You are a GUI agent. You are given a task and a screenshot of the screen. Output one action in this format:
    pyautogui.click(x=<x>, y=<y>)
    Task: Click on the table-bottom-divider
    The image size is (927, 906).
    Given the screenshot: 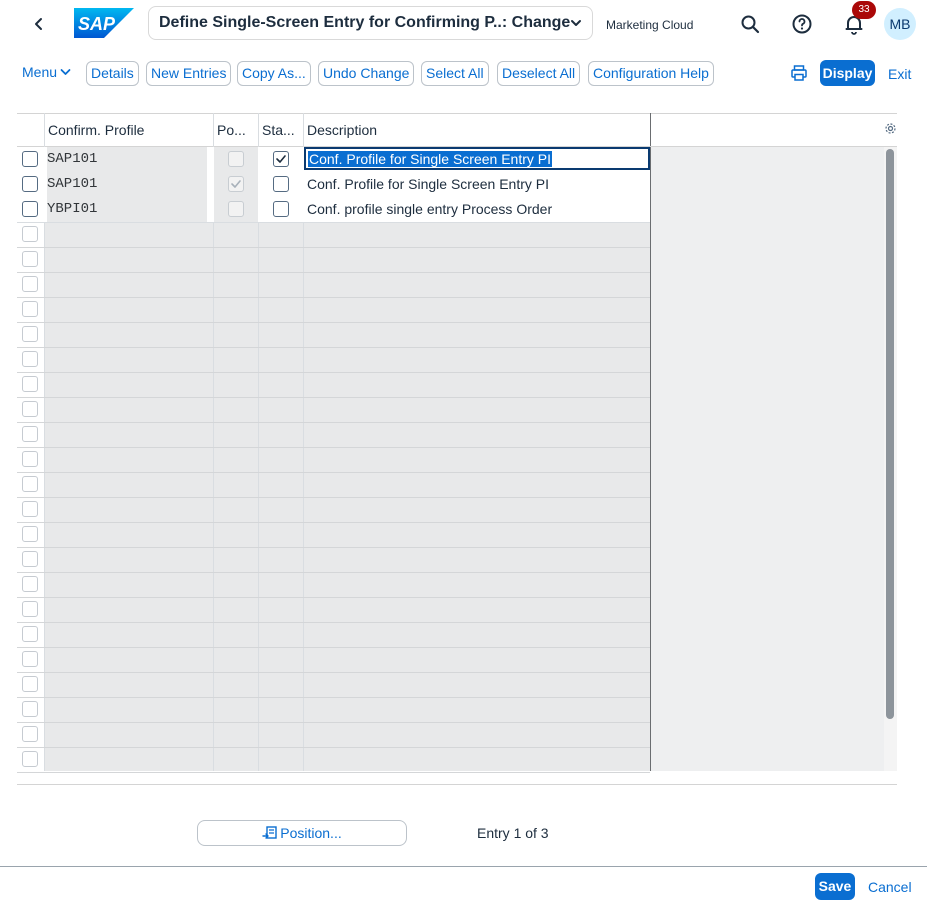 What is the action you would take?
    pyautogui.click(x=457, y=784)
    